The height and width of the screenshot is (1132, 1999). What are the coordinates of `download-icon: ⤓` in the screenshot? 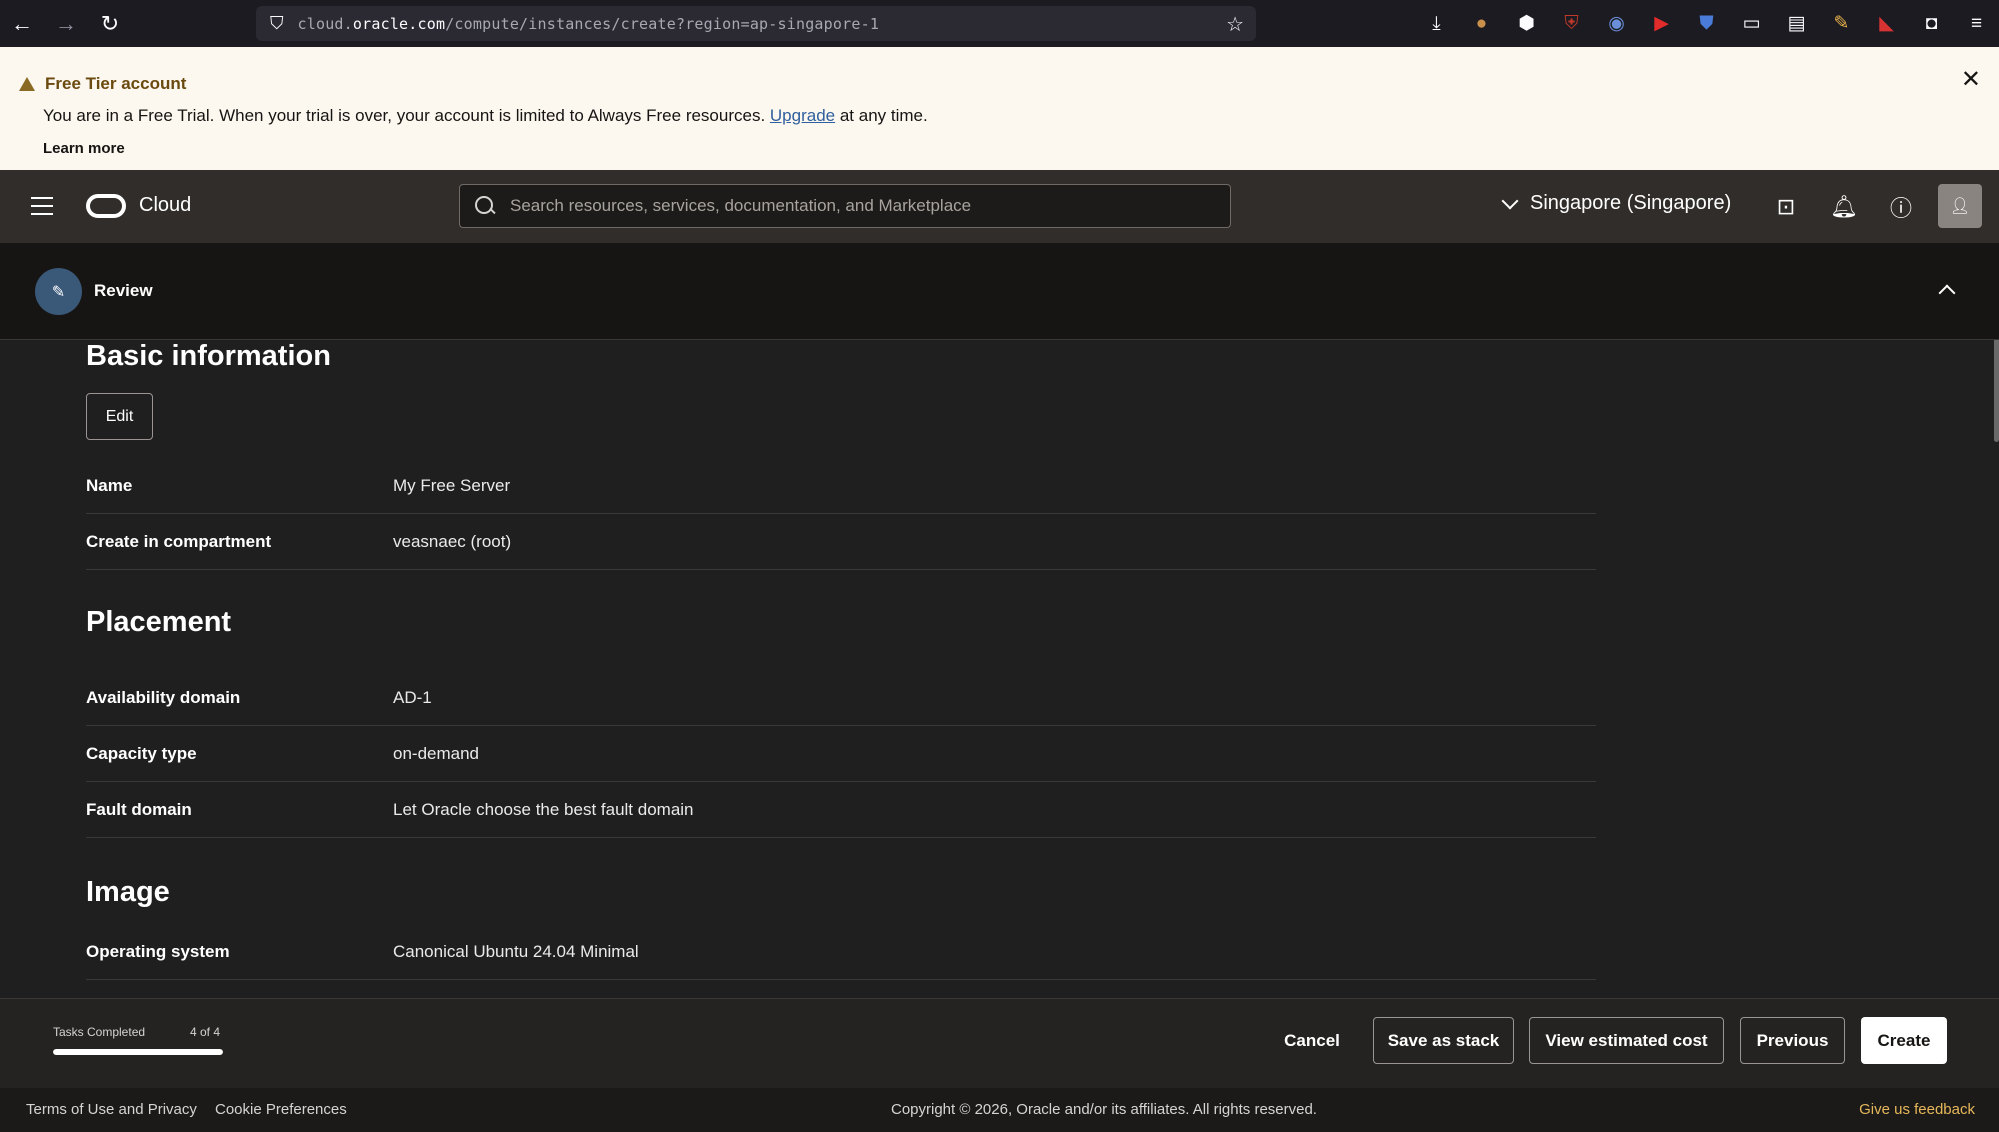 It's located at (1436, 23).